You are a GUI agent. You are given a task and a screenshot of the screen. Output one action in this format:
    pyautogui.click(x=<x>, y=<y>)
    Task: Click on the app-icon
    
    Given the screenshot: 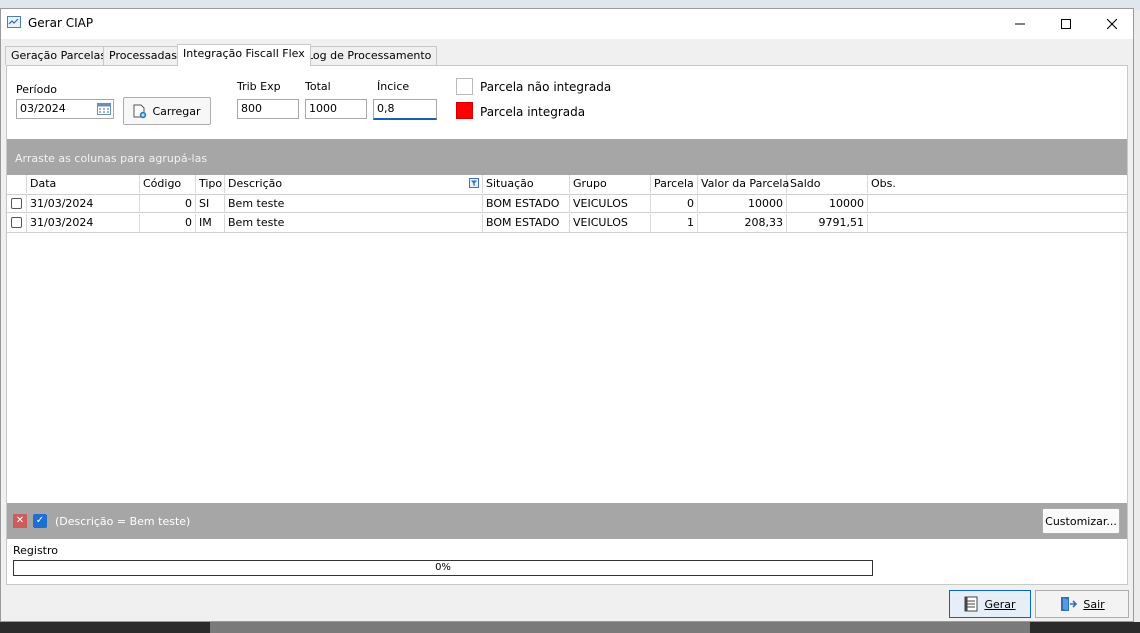 What is the action you would take?
    pyautogui.click(x=14, y=22)
    